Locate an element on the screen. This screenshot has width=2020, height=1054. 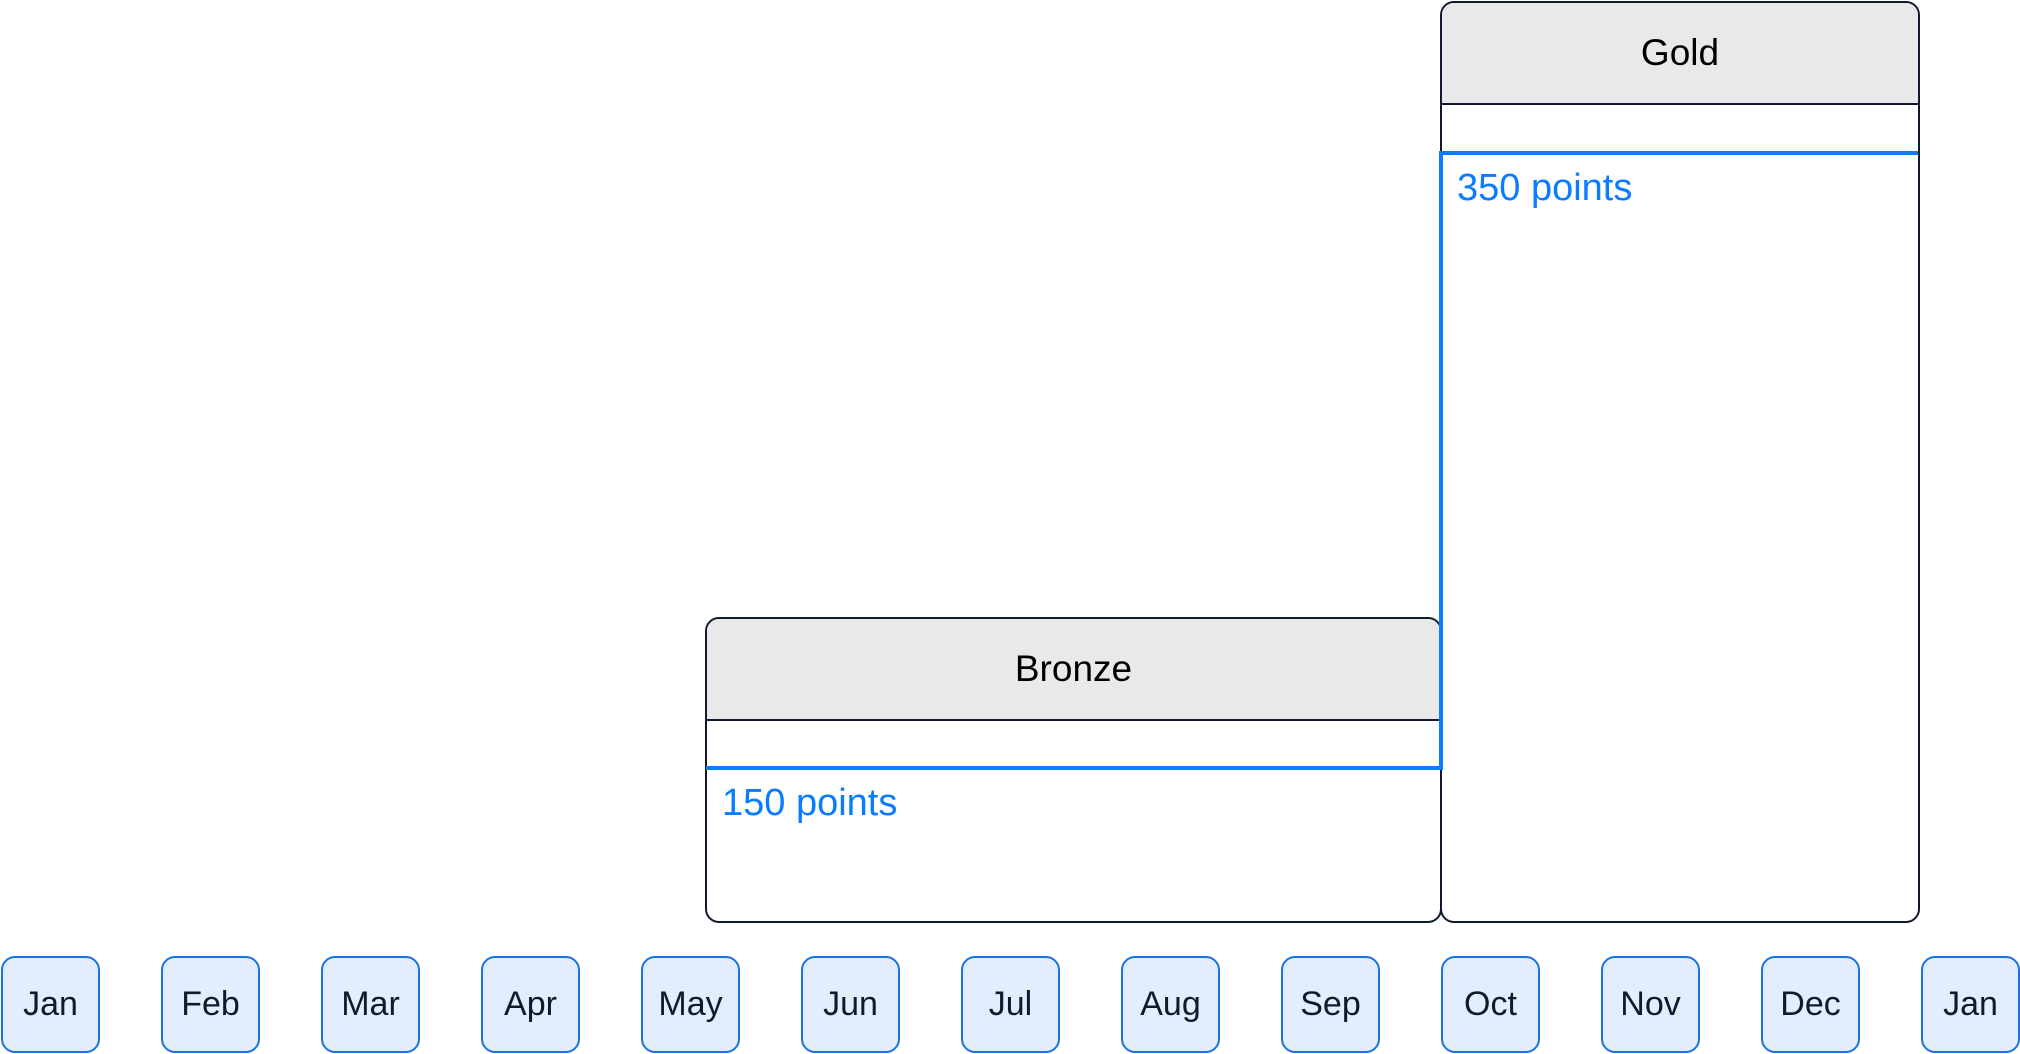
month-label-9: Oct is located at coordinates (1490, 1004).